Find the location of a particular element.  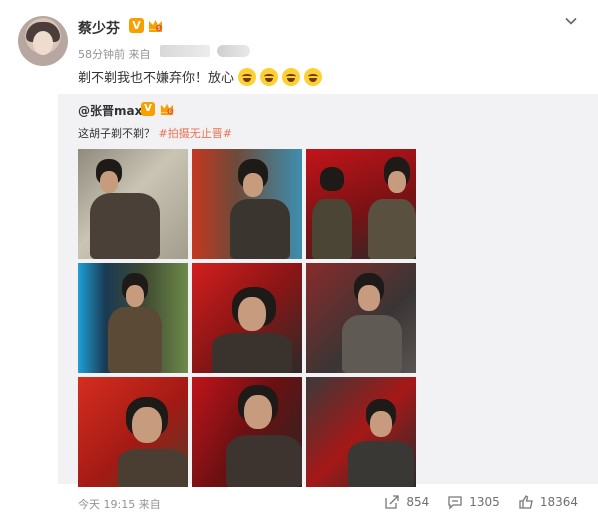

blurred-source is located at coordinates (185, 51).